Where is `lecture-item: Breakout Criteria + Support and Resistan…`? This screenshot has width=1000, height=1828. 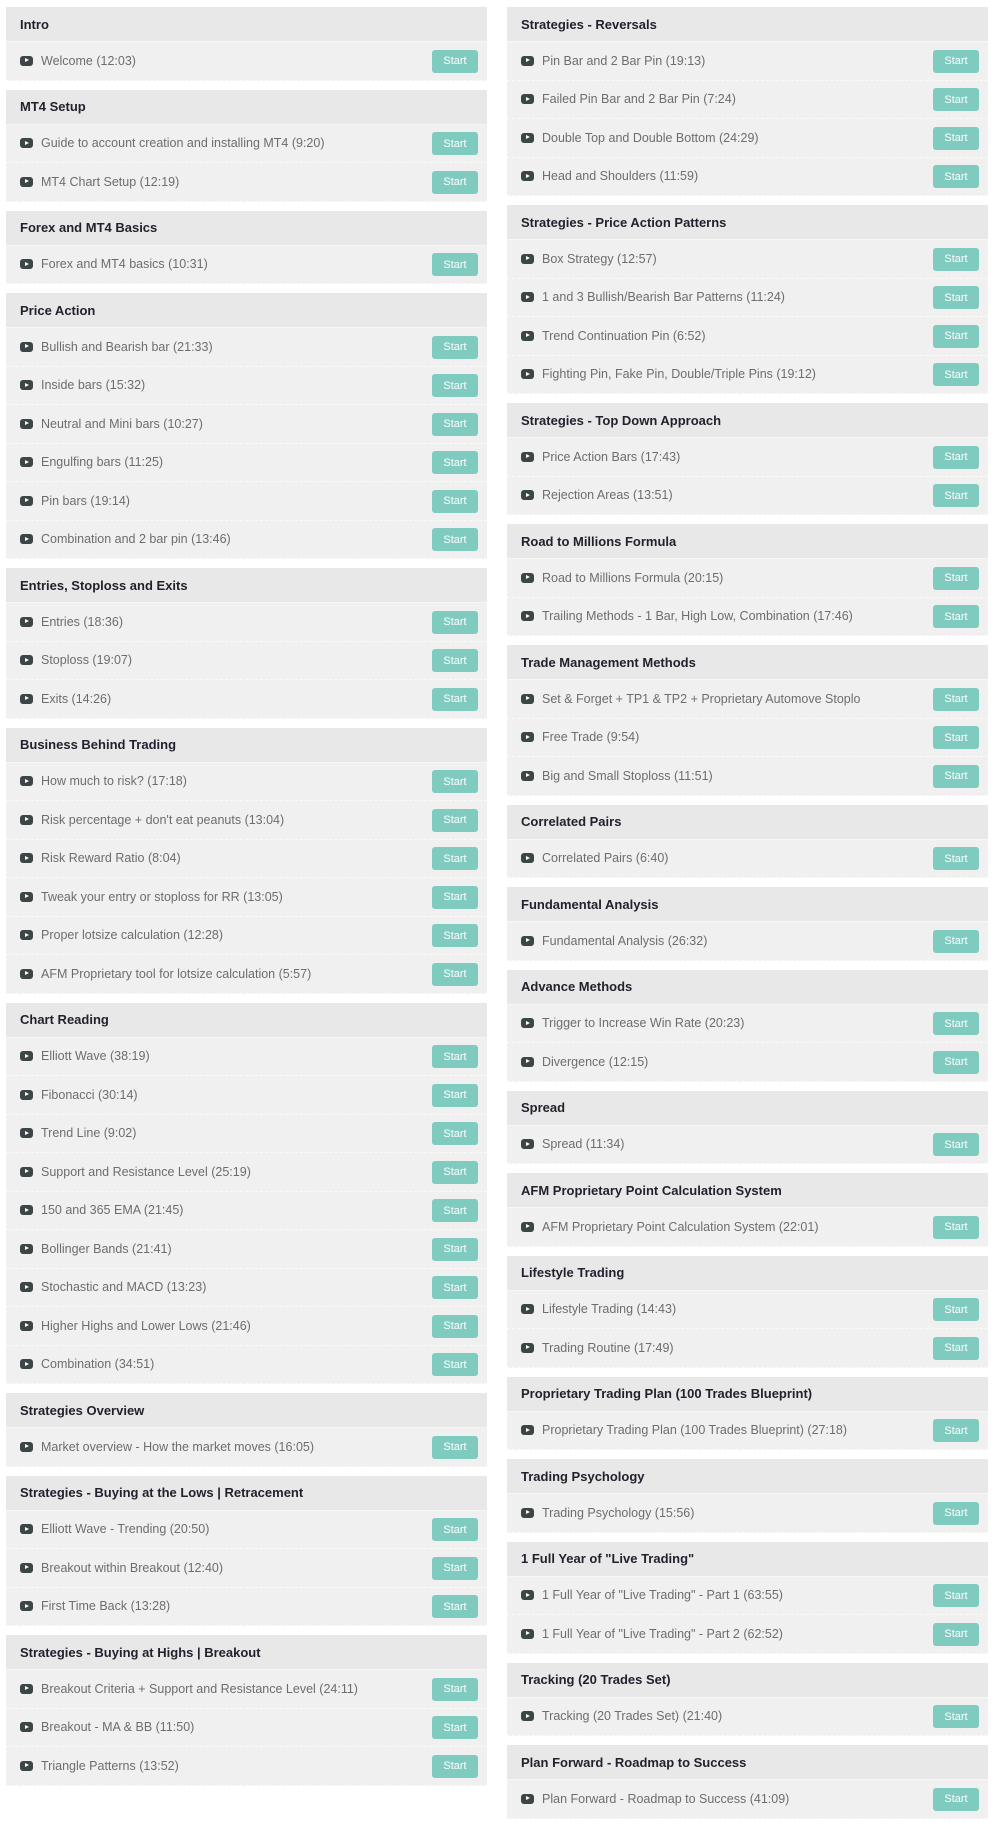 lecture-item: Breakout Criteria + Support and Resistan… is located at coordinates (246, 1689).